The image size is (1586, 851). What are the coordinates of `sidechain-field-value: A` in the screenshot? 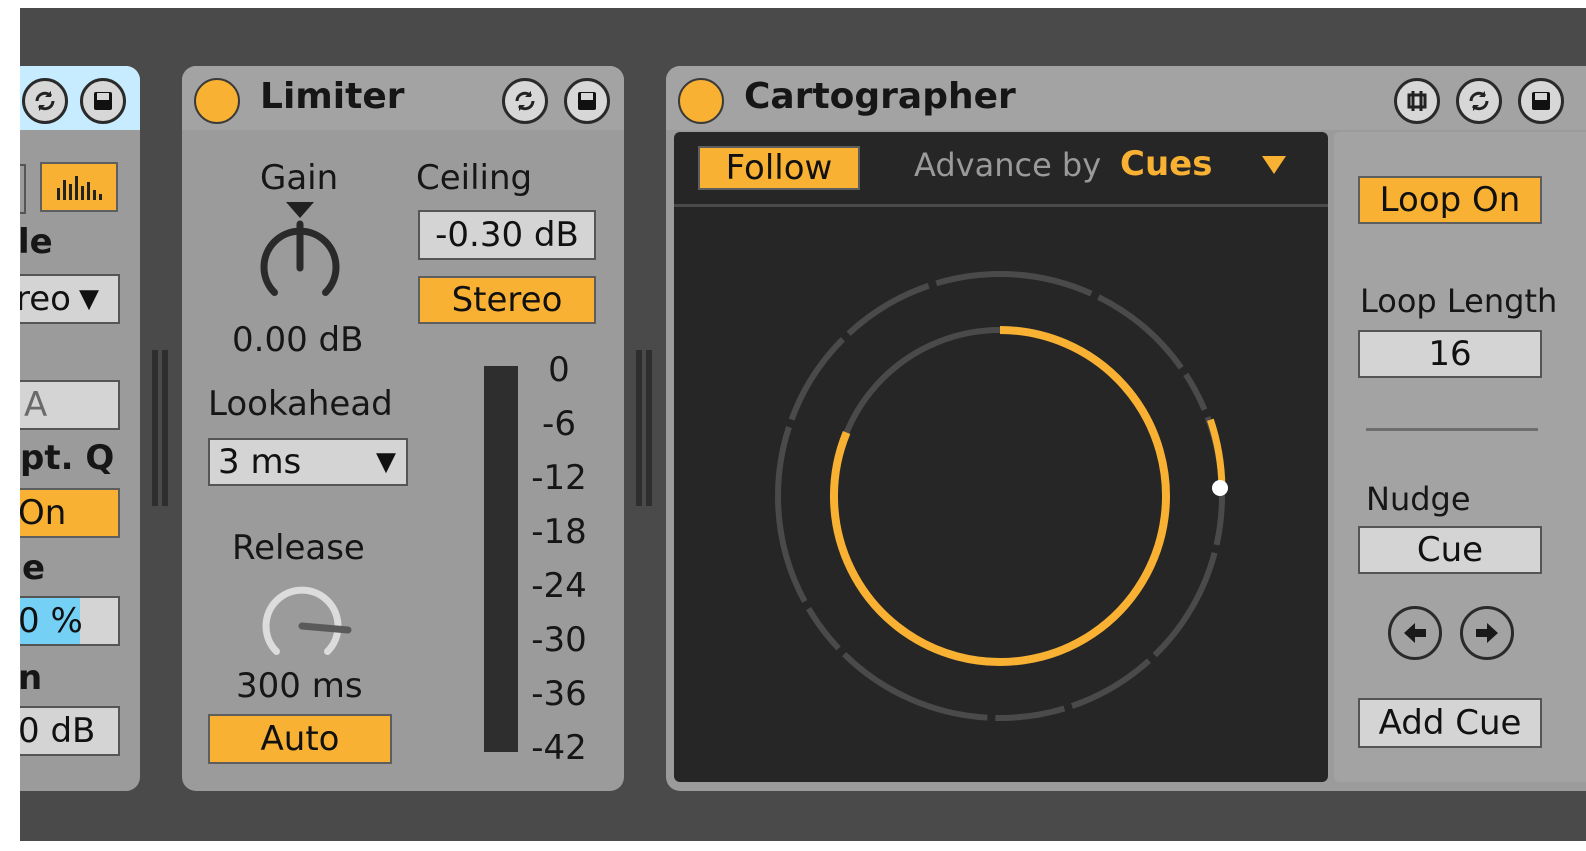 It's located at (36, 405).